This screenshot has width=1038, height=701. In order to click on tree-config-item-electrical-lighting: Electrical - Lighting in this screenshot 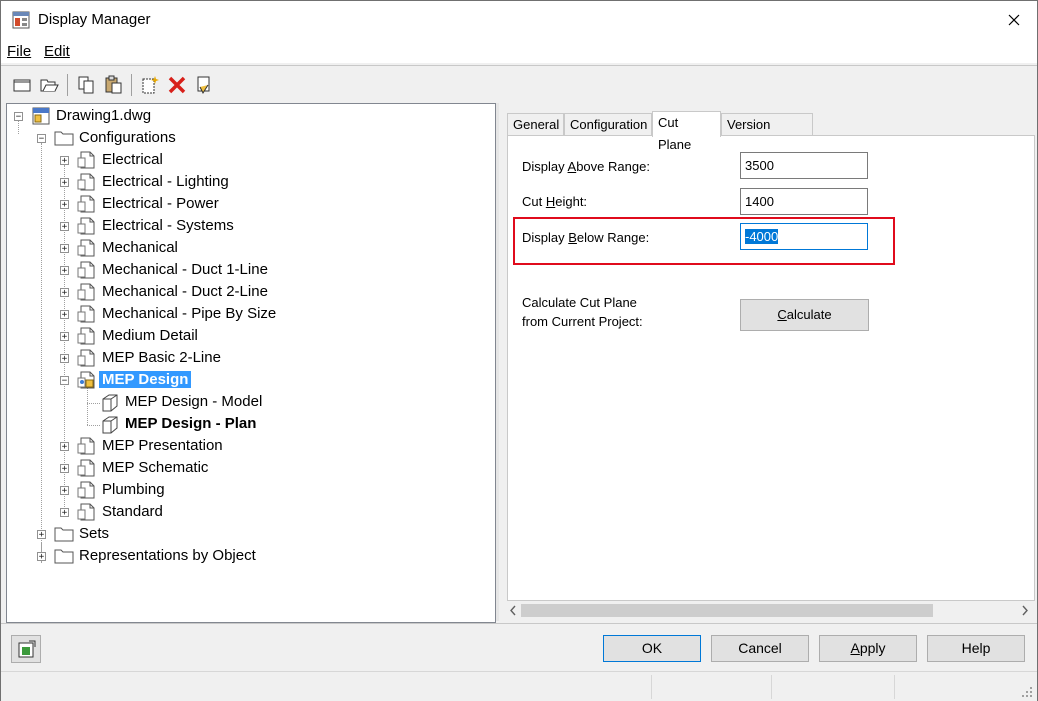, I will do `click(165, 181)`.